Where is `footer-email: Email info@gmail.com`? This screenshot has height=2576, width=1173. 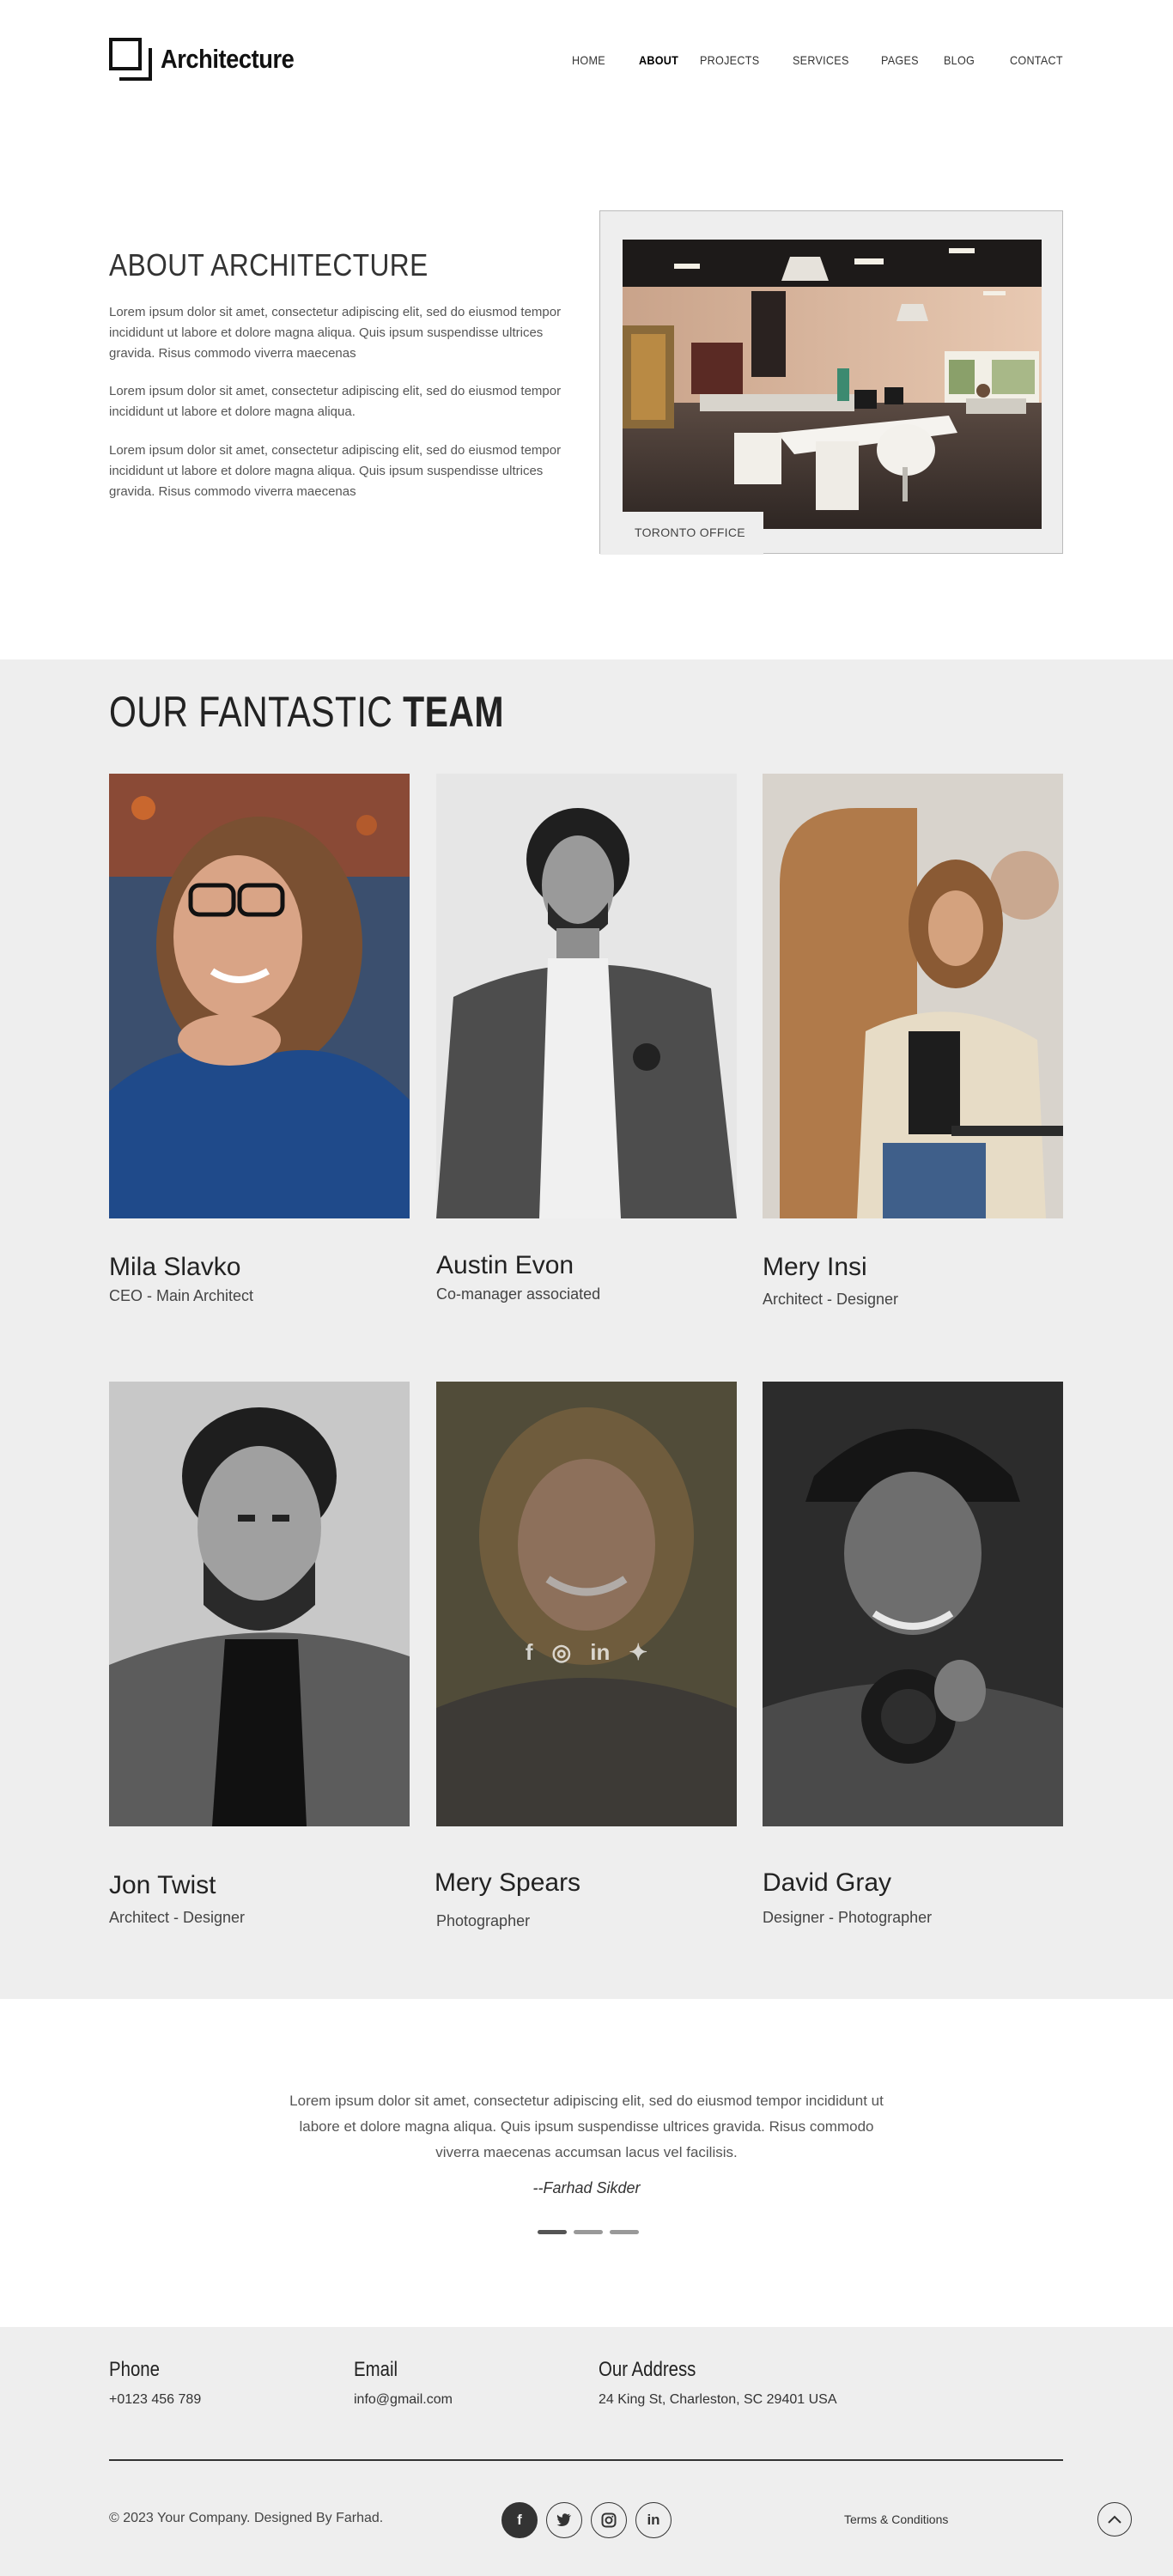 footer-email: Email info@gmail.com is located at coordinates (403, 2383).